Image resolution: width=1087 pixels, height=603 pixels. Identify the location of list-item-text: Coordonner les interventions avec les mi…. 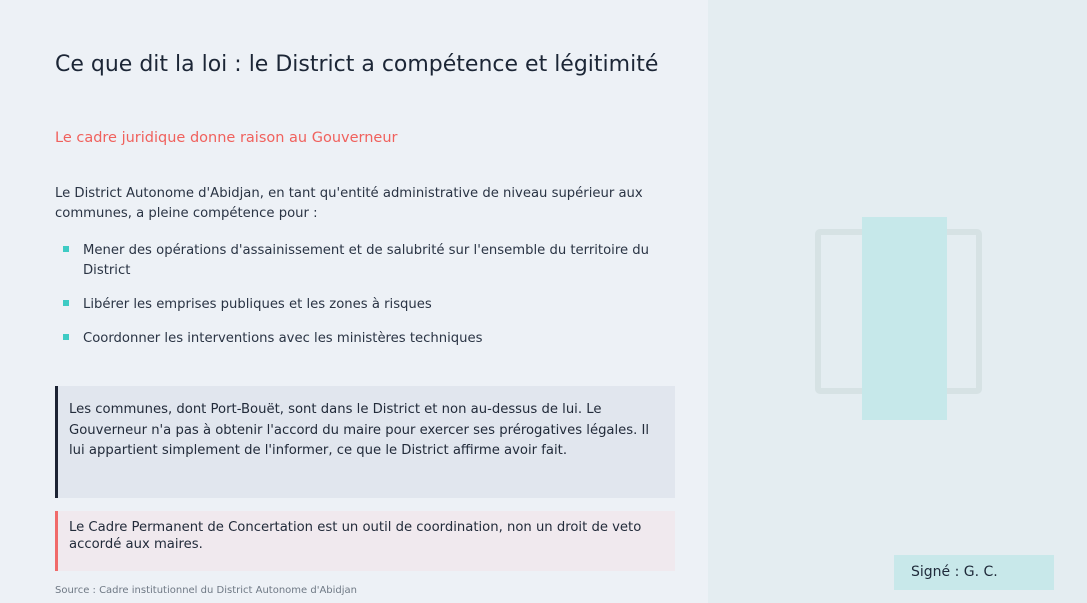
(283, 338).